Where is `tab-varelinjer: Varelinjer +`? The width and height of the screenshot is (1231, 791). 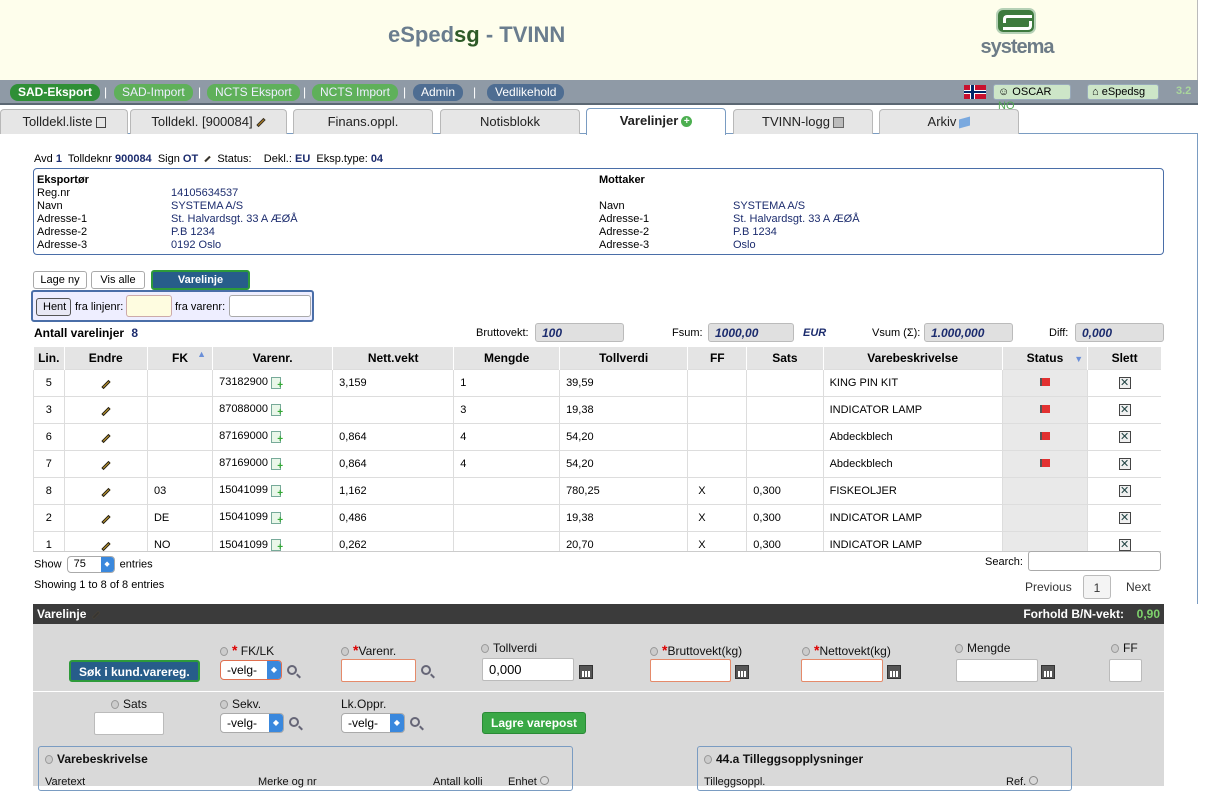 tab-varelinjer: Varelinjer + is located at coordinates (656, 121).